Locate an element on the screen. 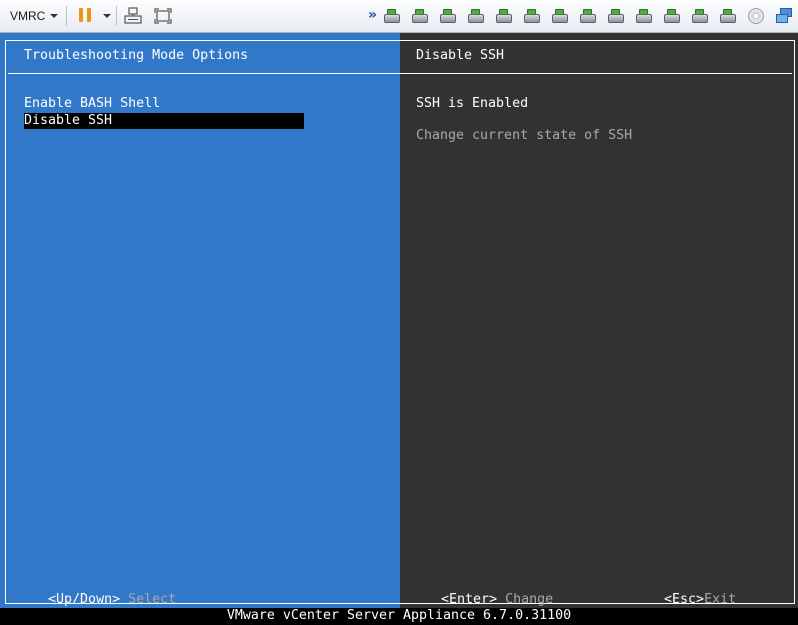  menu-item-enable-bash: Enable BASH Shell is located at coordinates (92, 104).